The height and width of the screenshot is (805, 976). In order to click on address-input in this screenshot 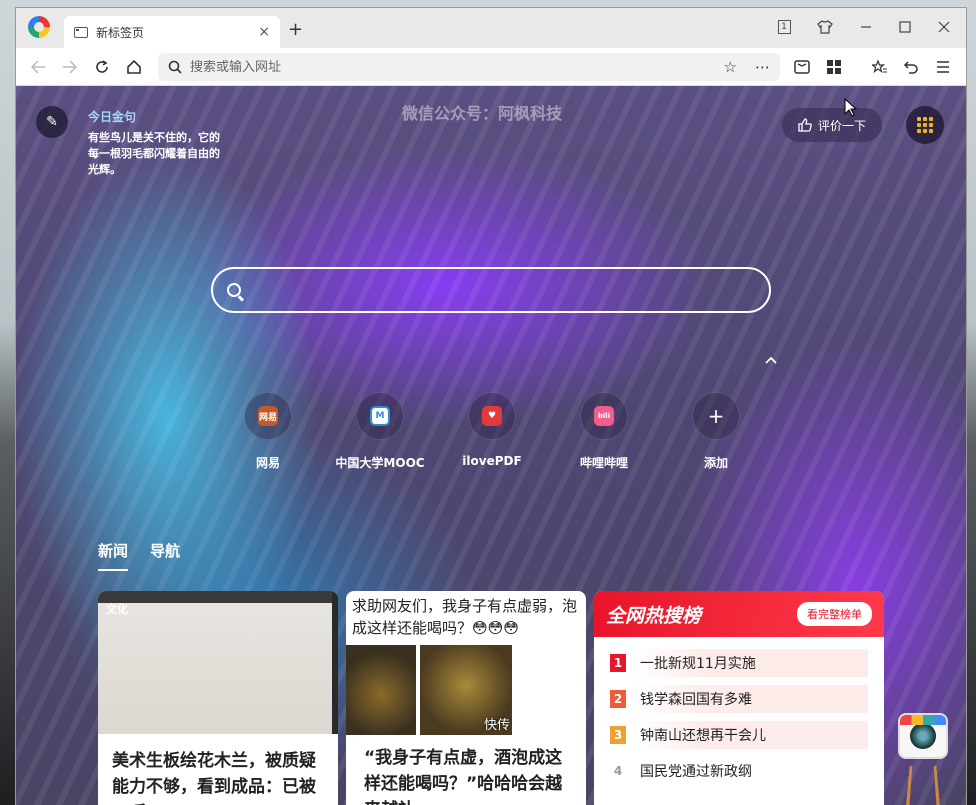, I will do `click(452, 67)`.